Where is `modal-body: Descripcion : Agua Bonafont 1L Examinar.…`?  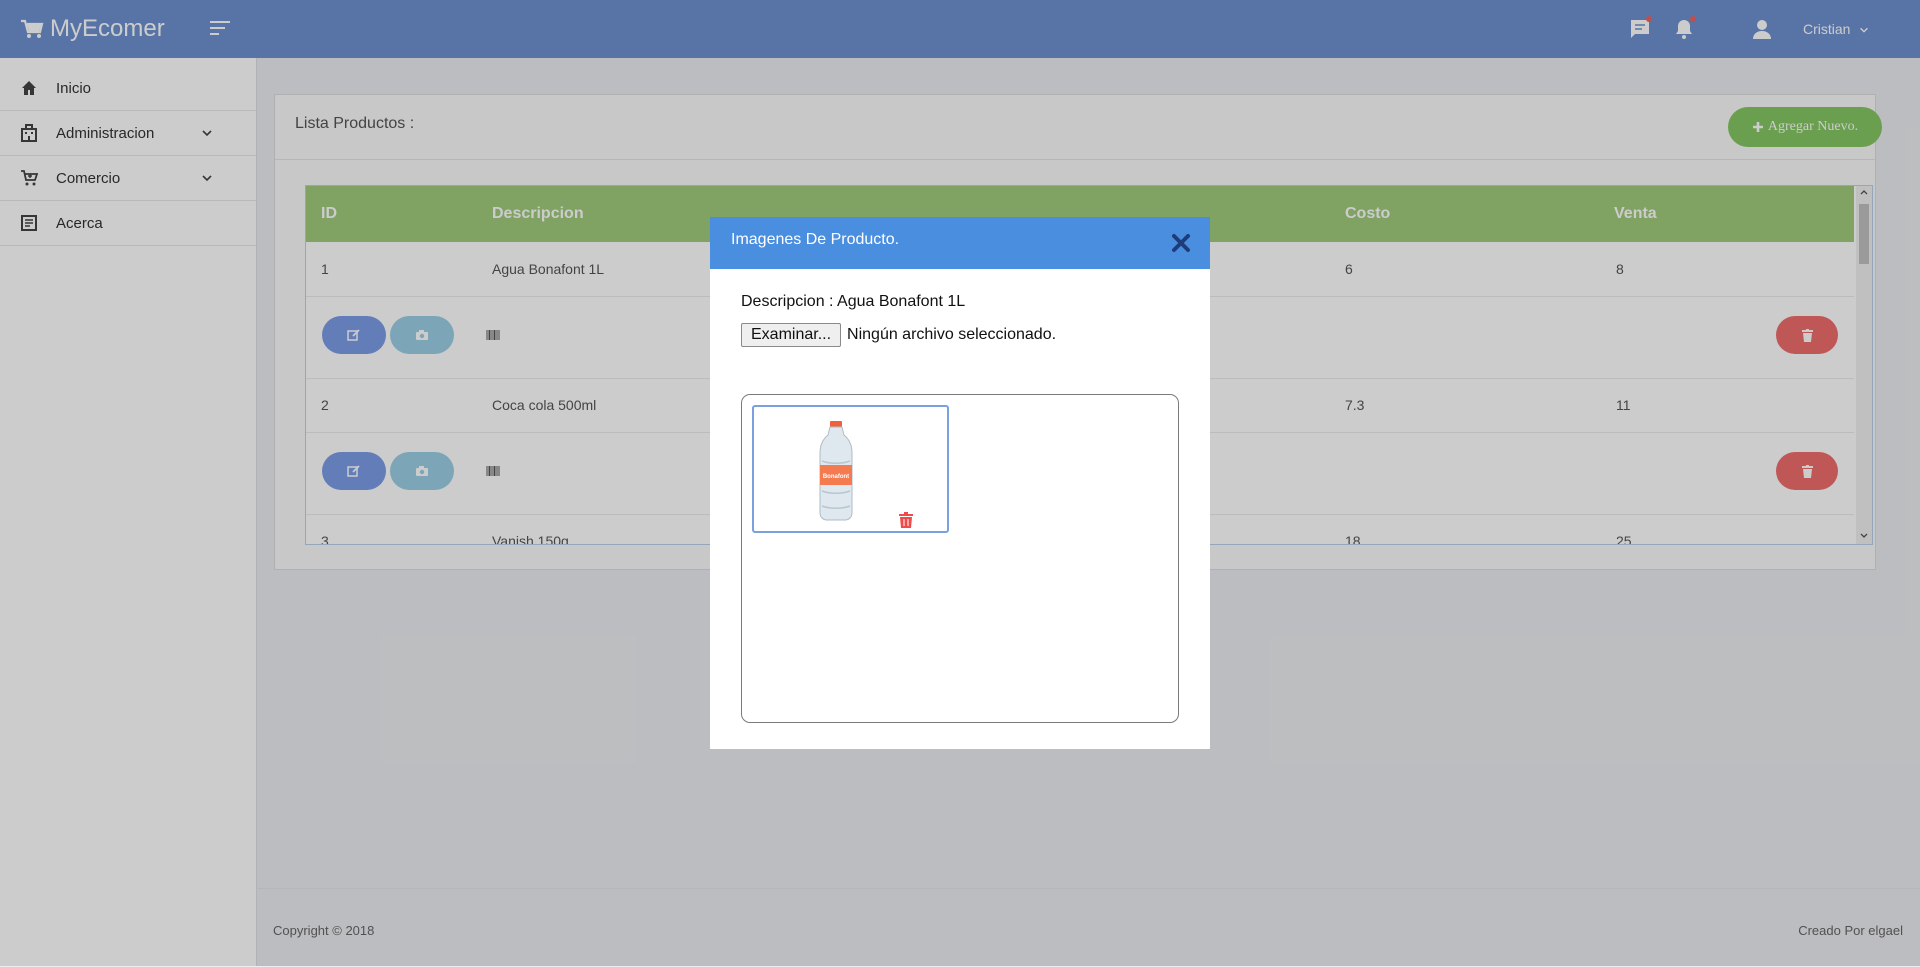 modal-body: Descripcion : Agua Bonafont 1L Examinar.… is located at coordinates (960, 320).